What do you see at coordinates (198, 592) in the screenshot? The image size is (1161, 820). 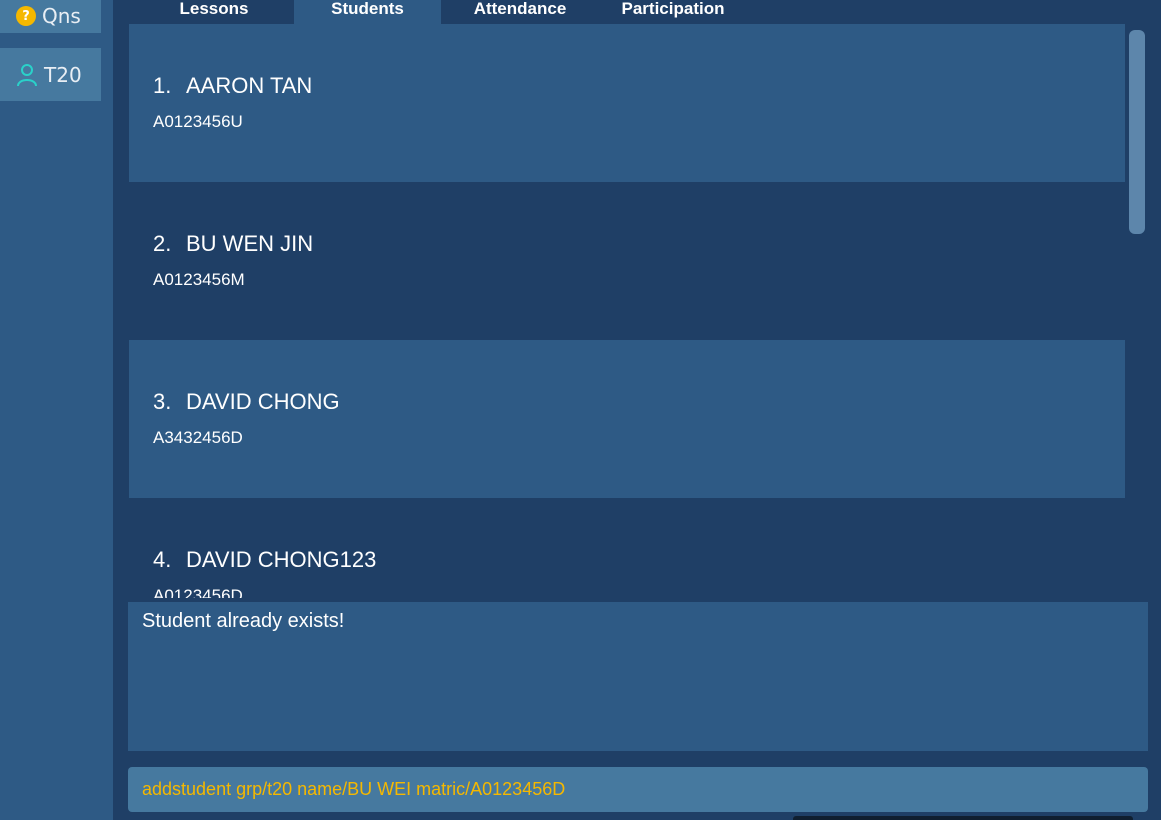 I see `student-matric: A0123456D` at bounding box center [198, 592].